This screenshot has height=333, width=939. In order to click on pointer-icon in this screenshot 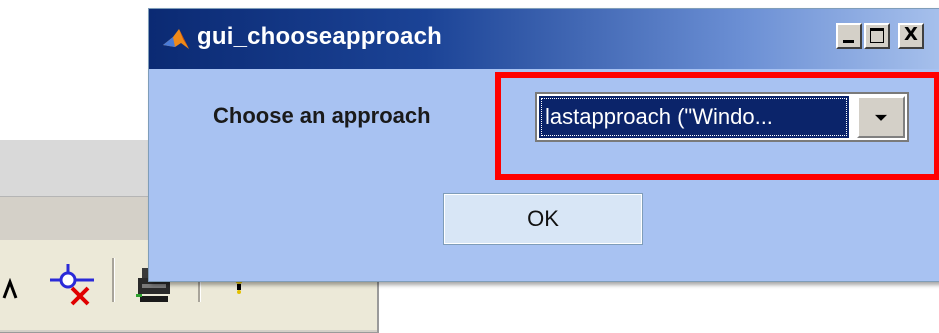, I will do `click(10, 289)`.